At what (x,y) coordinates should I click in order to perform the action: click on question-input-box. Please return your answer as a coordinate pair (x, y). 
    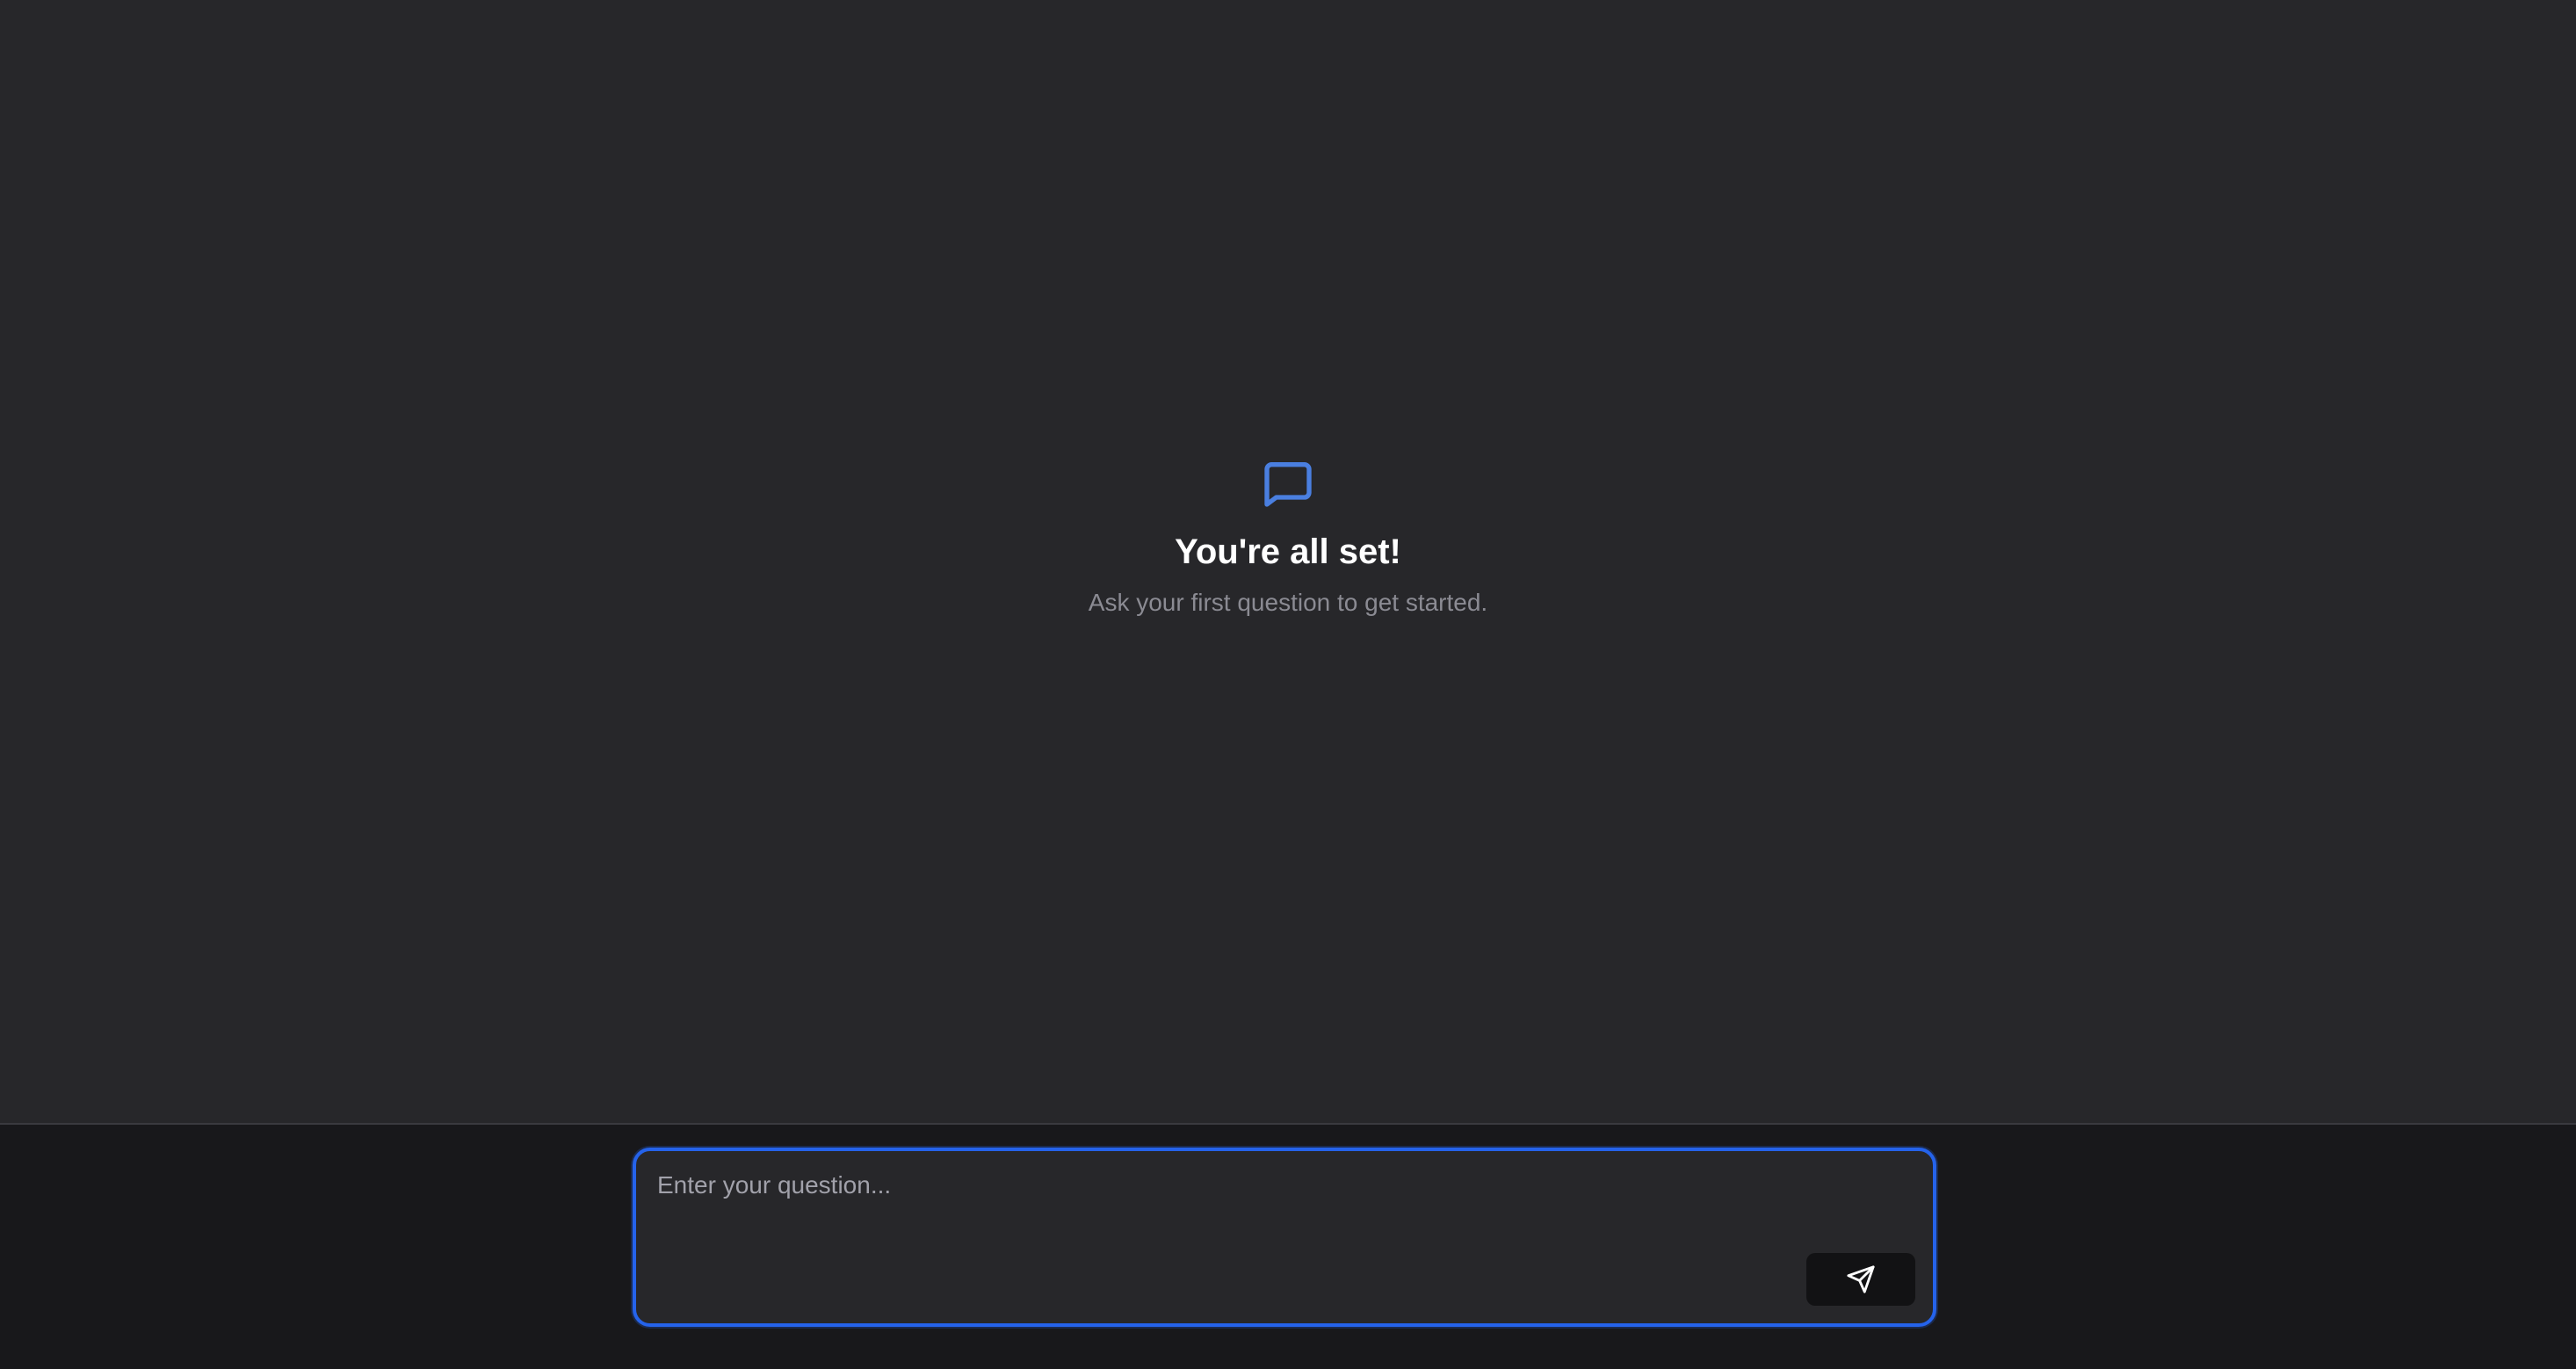
    Looking at the image, I should click on (1284, 1238).